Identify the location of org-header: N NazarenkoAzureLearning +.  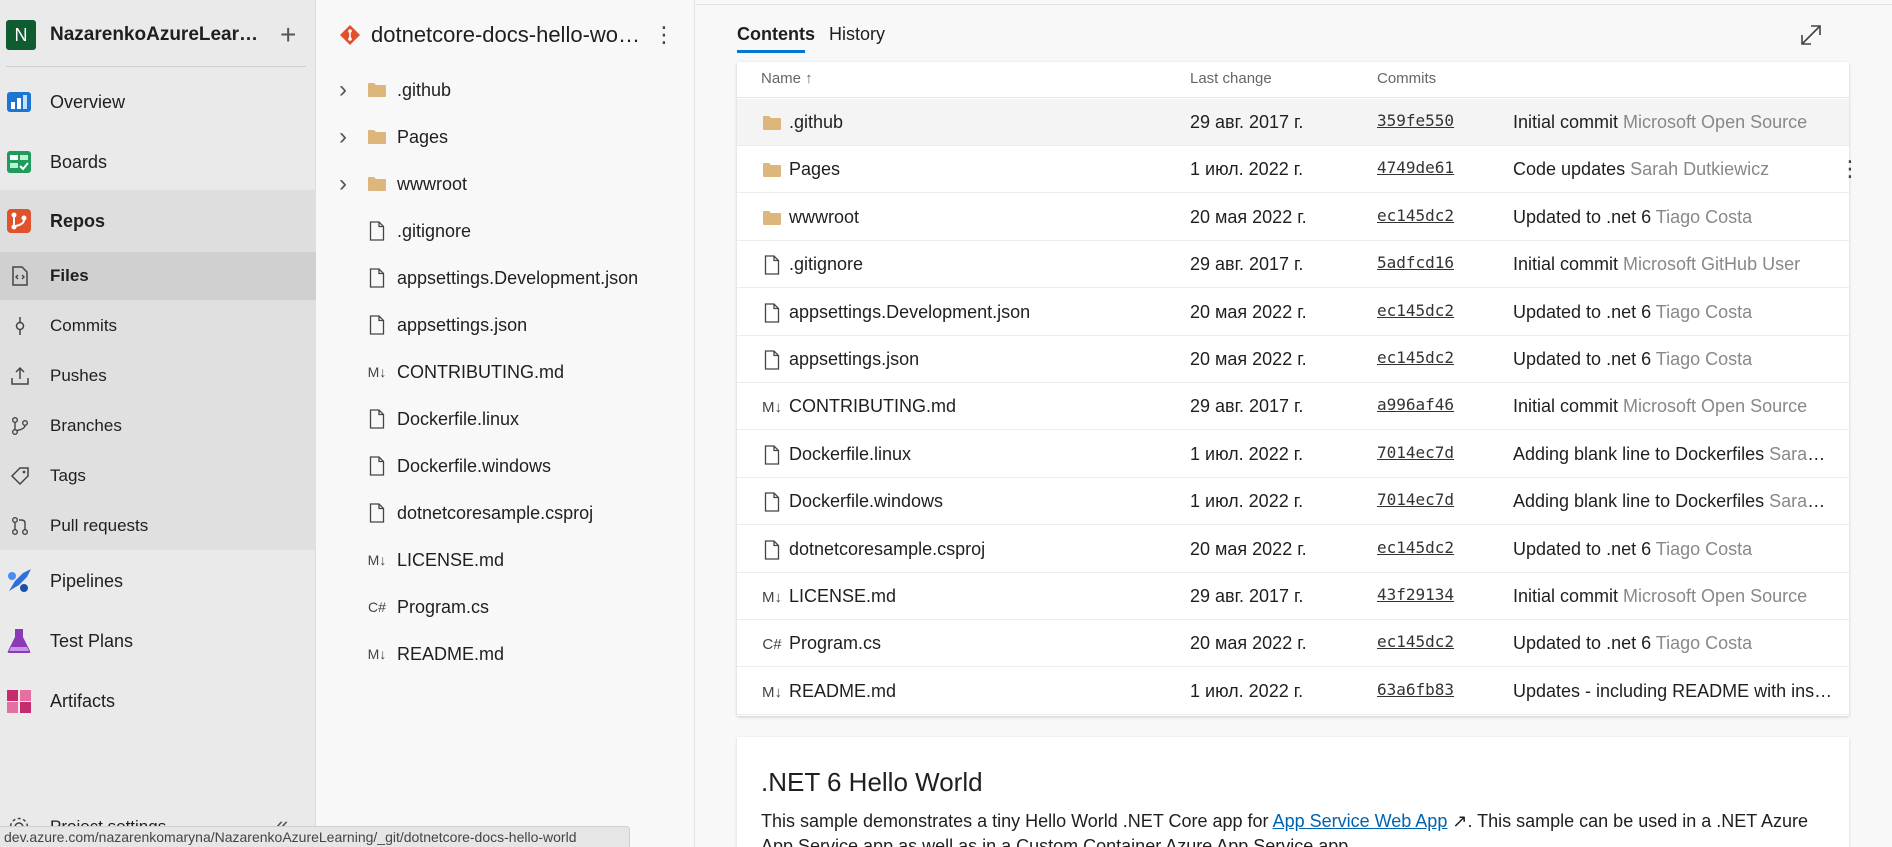
(158, 35).